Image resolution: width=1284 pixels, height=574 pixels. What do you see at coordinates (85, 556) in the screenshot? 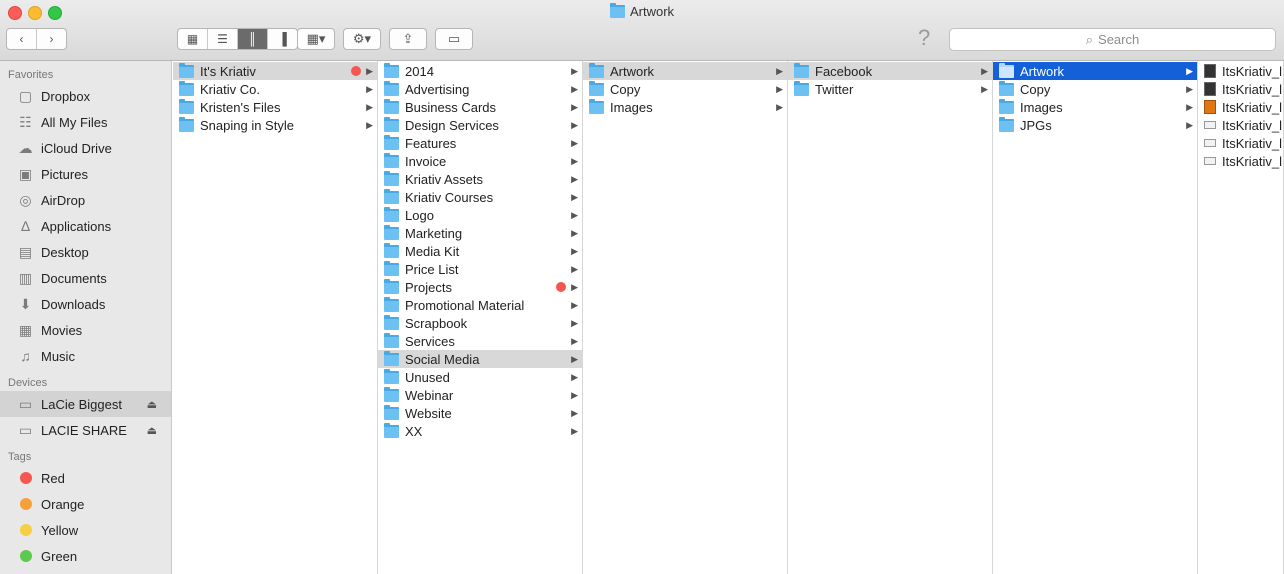
I see `sidebar-tag-green: Green` at bounding box center [85, 556].